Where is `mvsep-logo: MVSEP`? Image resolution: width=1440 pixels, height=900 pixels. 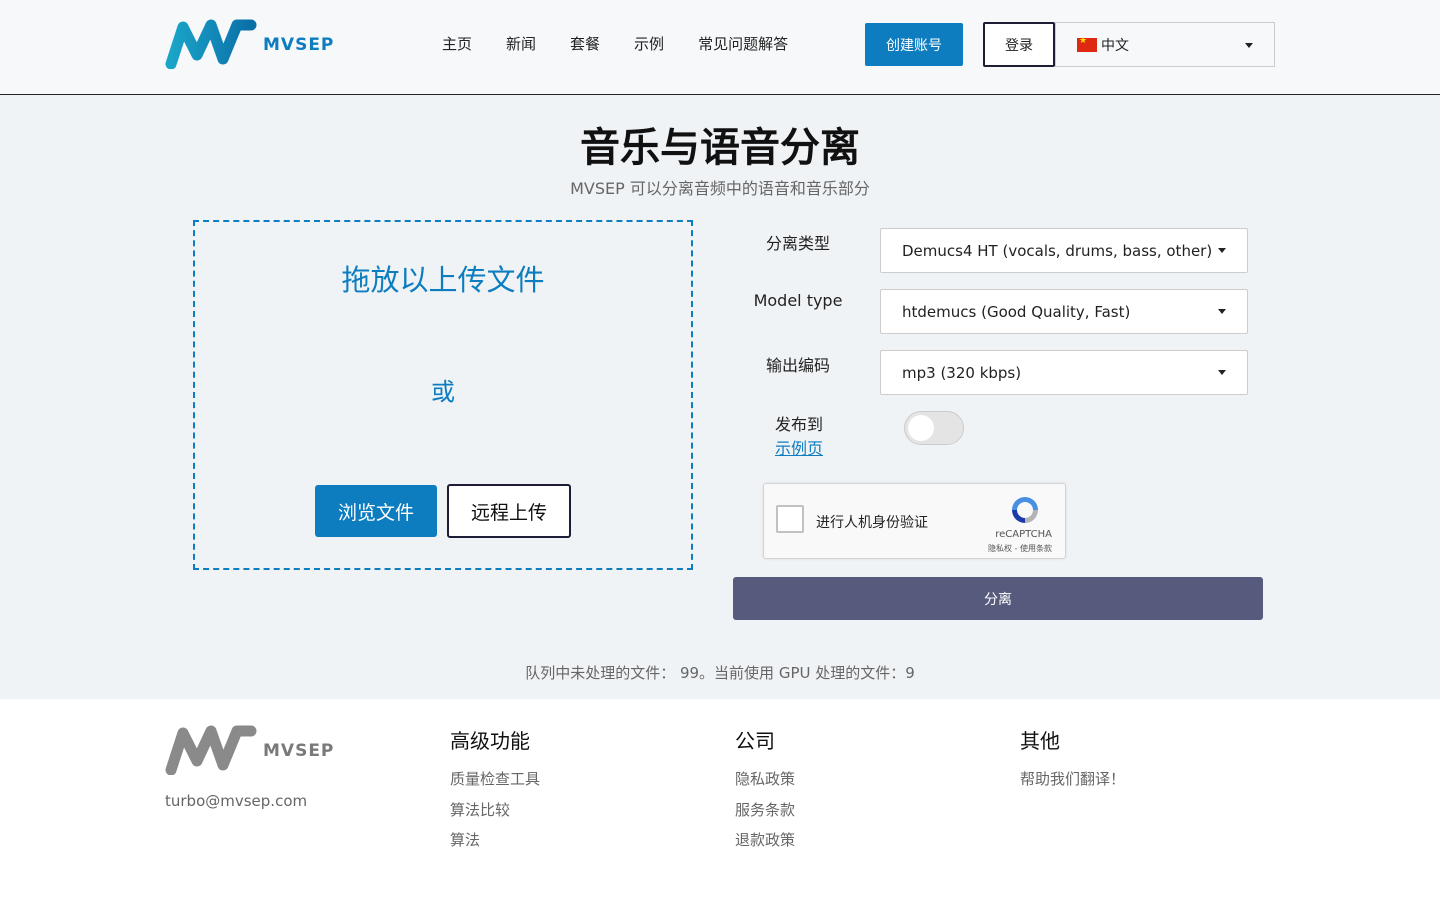 mvsep-logo: MVSEP is located at coordinates (250, 44).